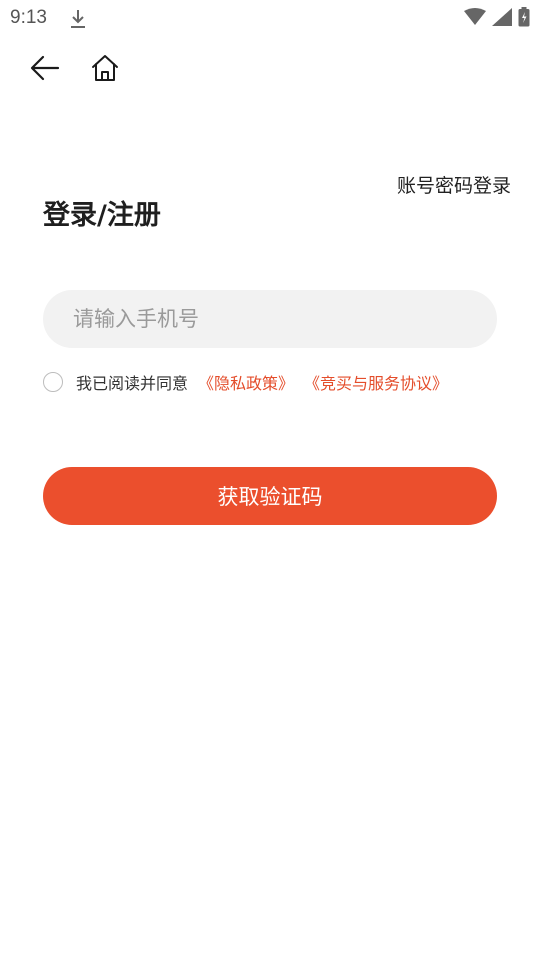 The width and height of the screenshot is (540, 960). What do you see at coordinates (524, 19) in the screenshot?
I see `battery-icon` at bounding box center [524, 19].